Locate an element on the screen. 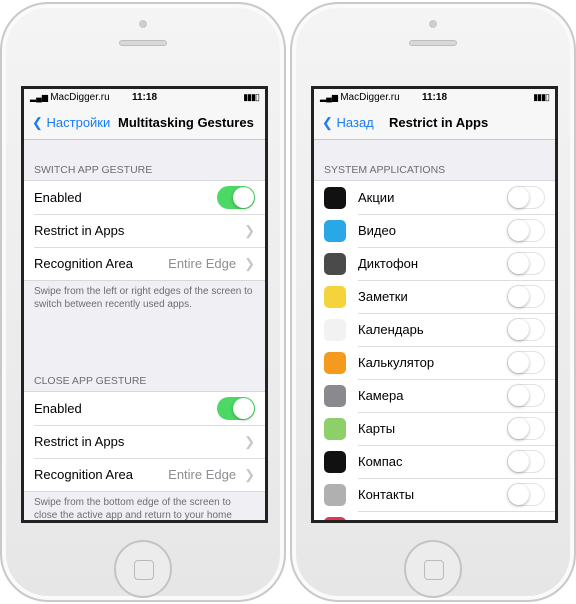 The height and width of the screenshot is (604, 576). videos-icon is located at coordinates (335, 230).